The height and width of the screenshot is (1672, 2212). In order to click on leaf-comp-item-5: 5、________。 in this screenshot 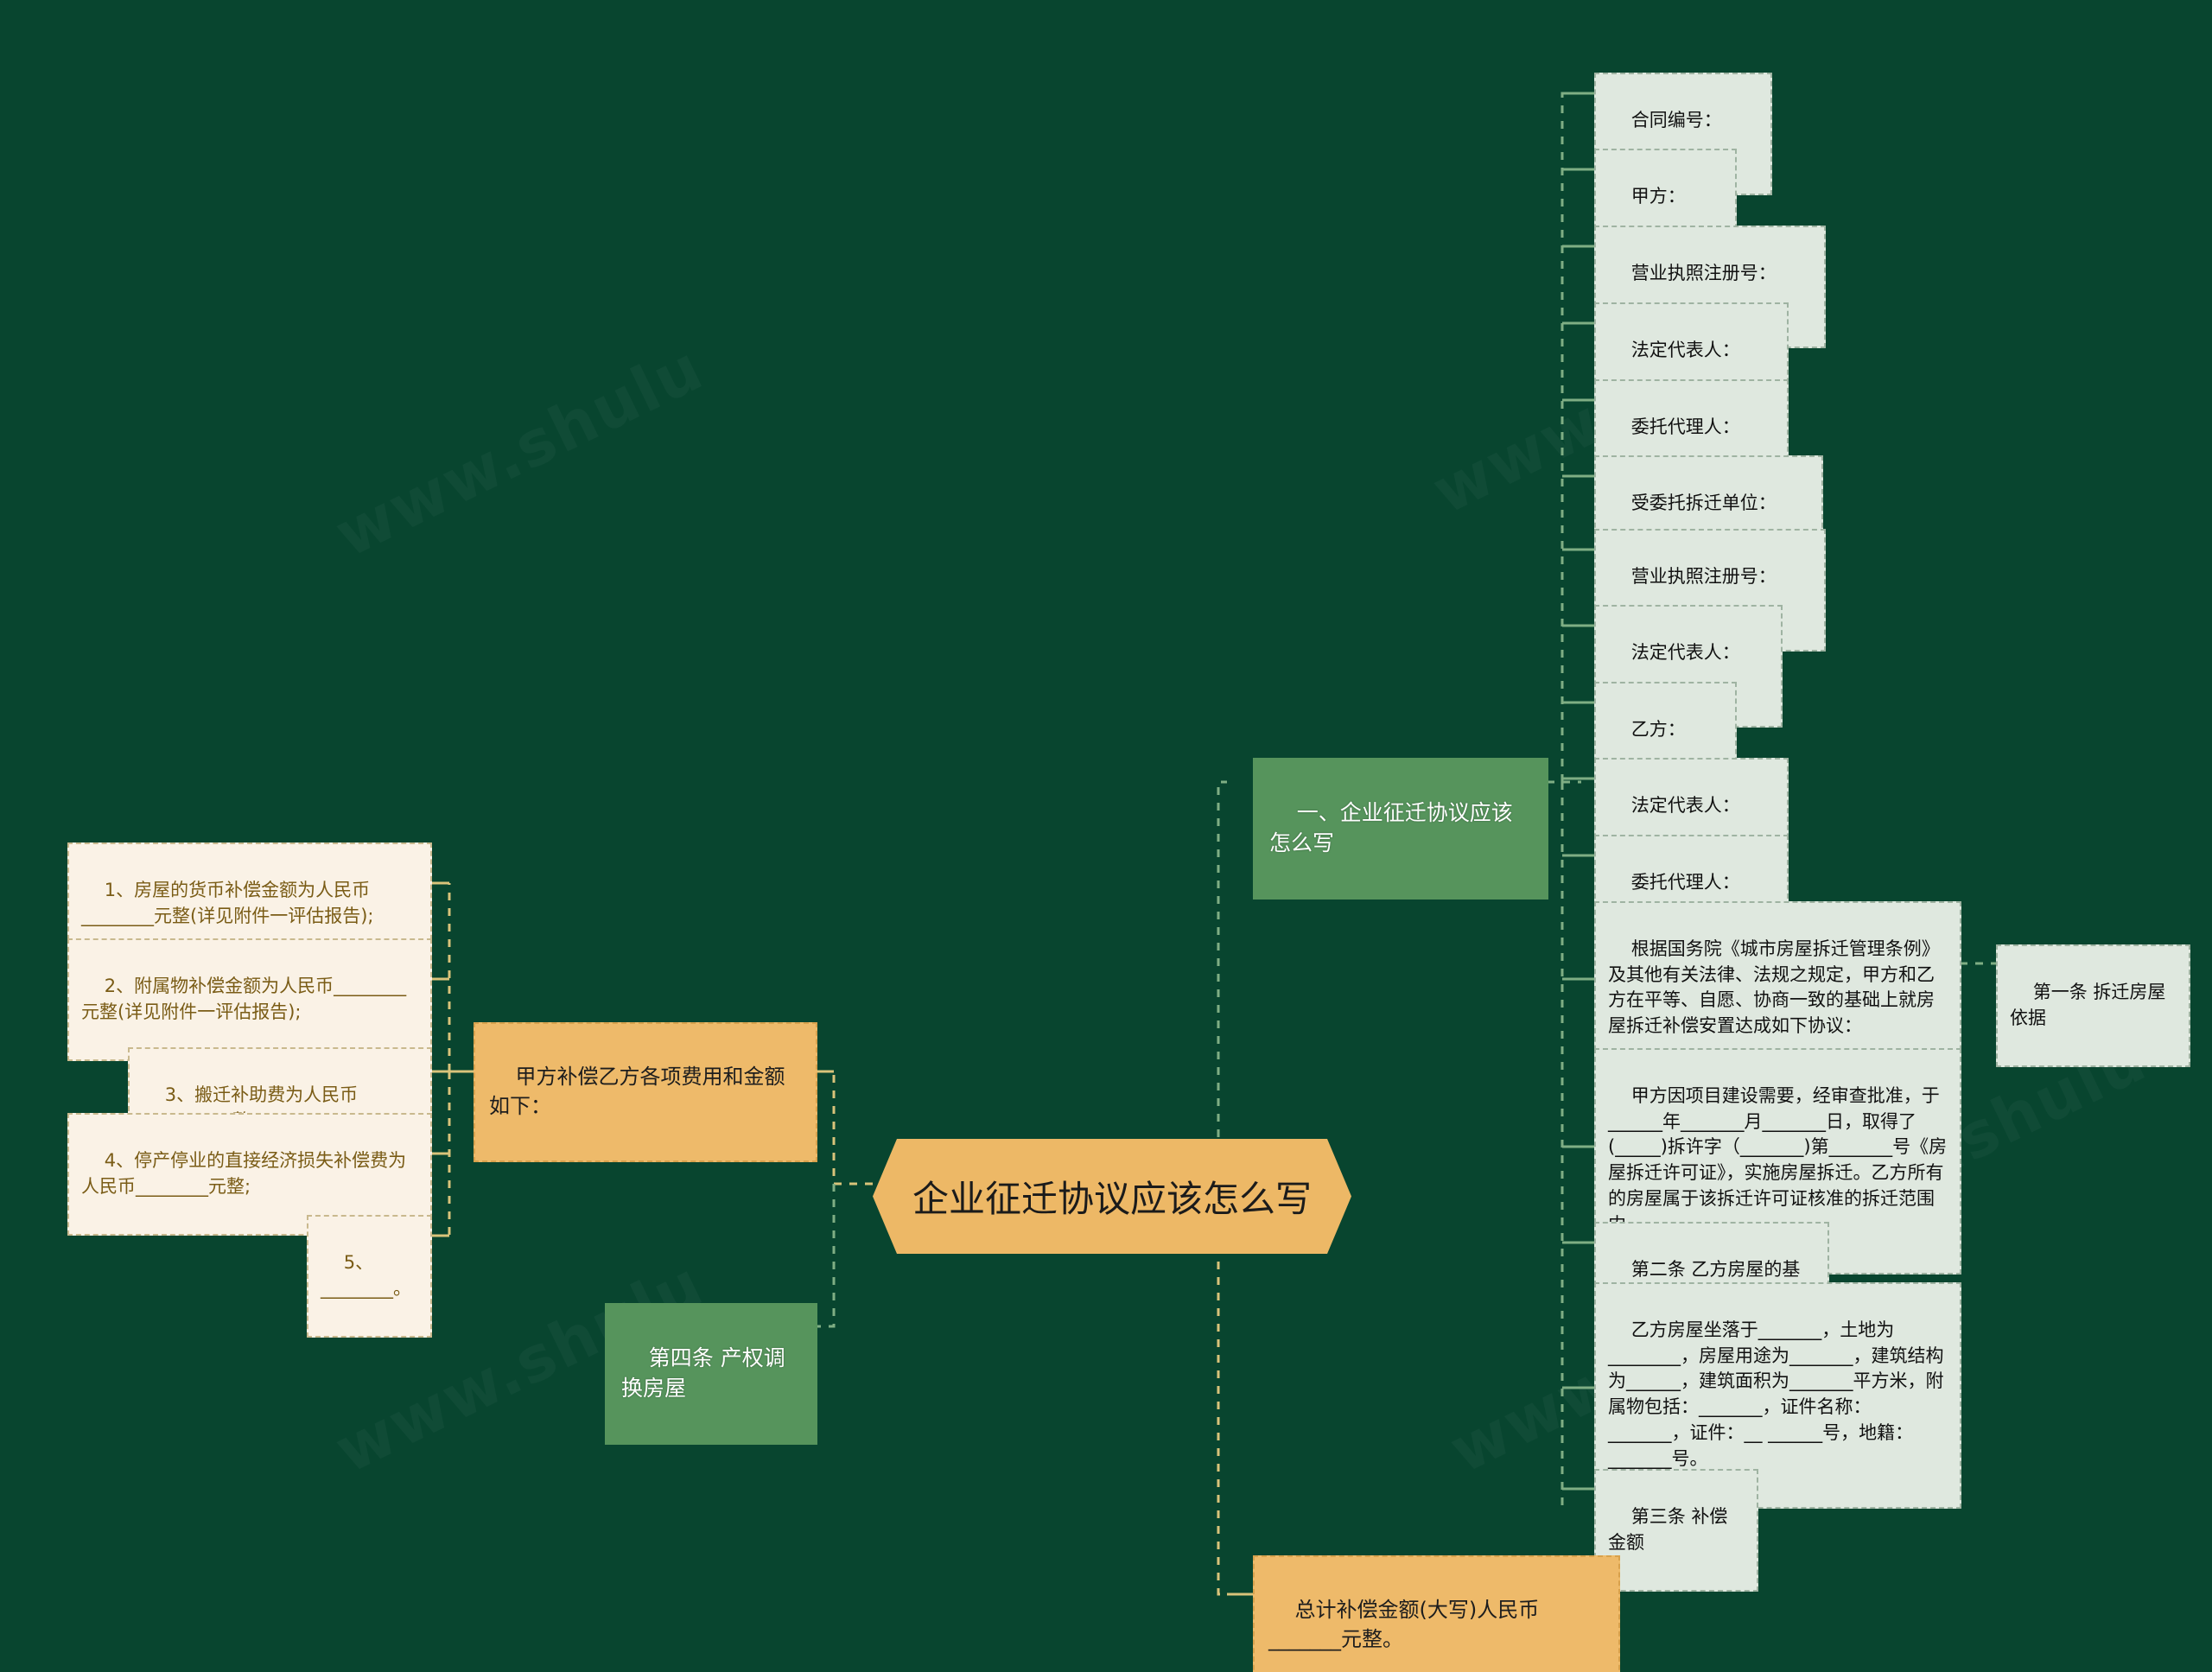, I will do `click(369, 1276)`.